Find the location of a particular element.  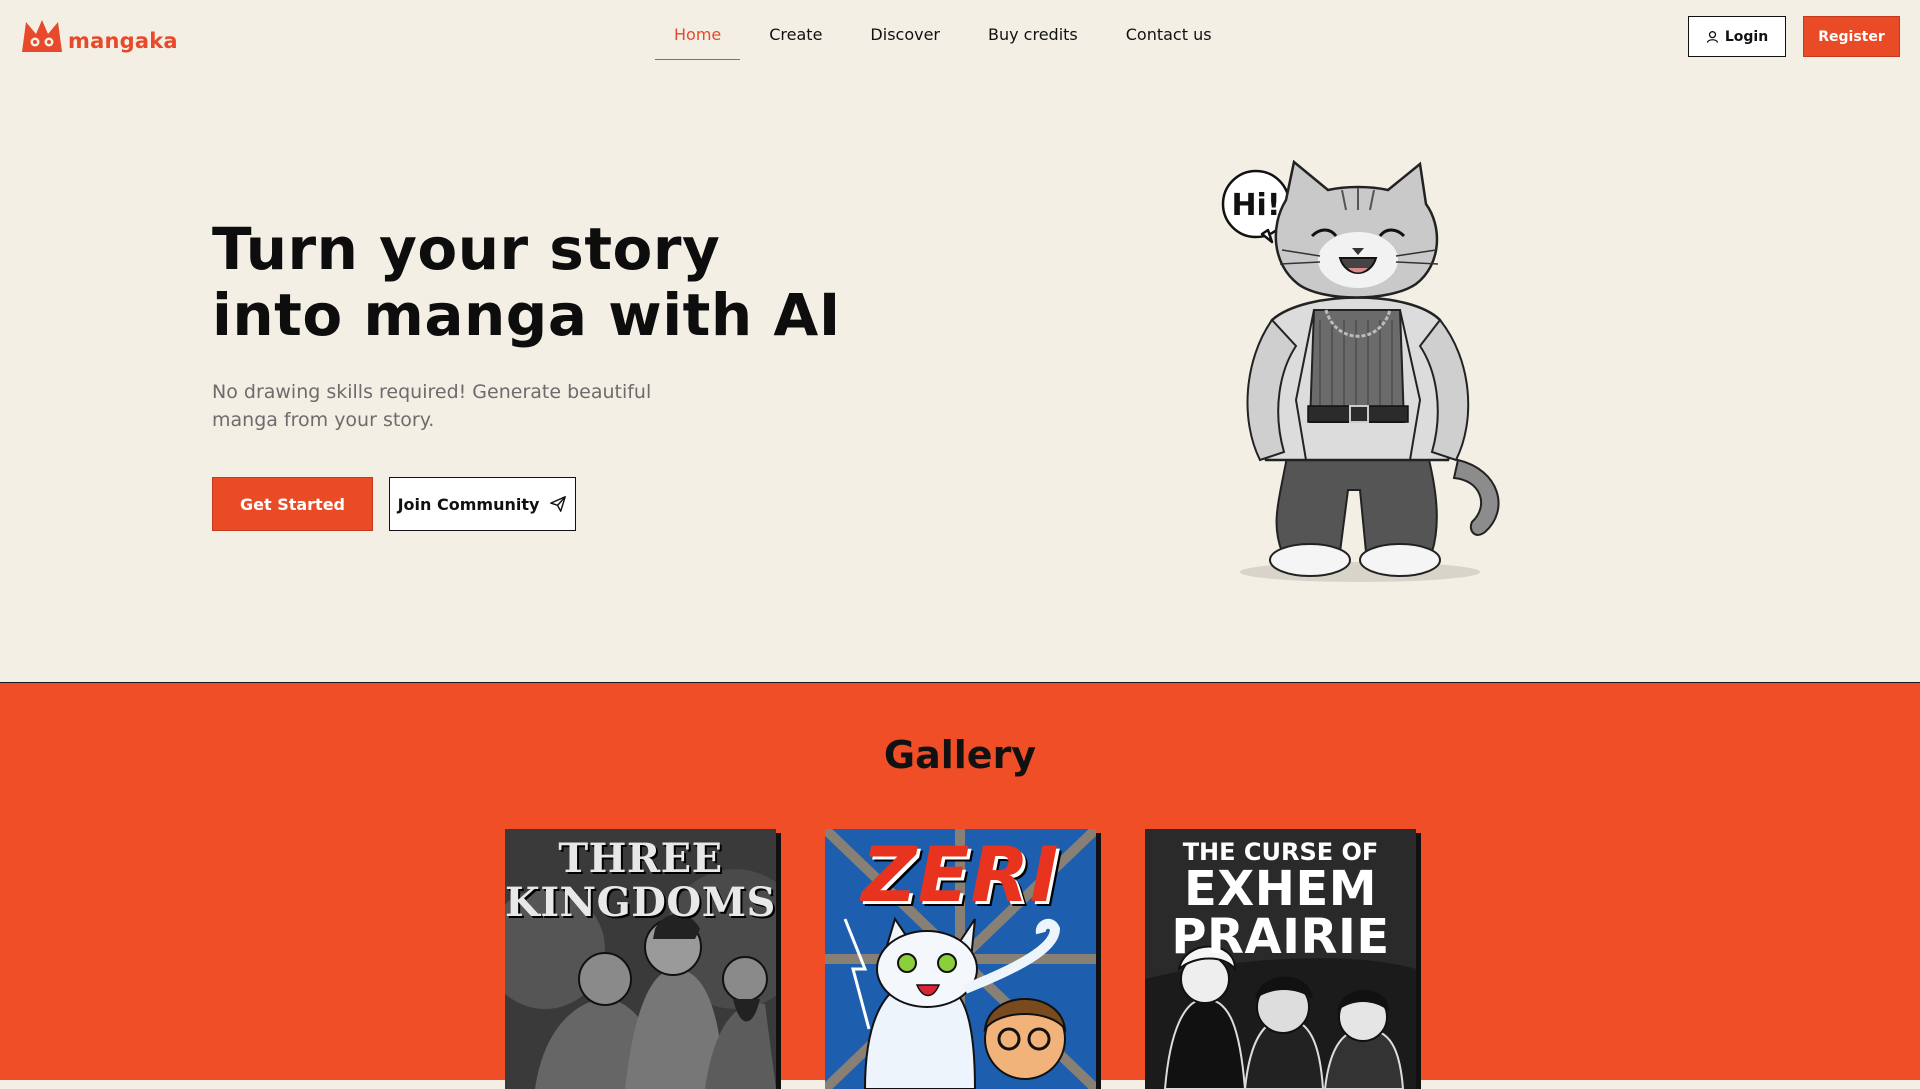

paper-plane-icon is located at coordinates (558, 504).